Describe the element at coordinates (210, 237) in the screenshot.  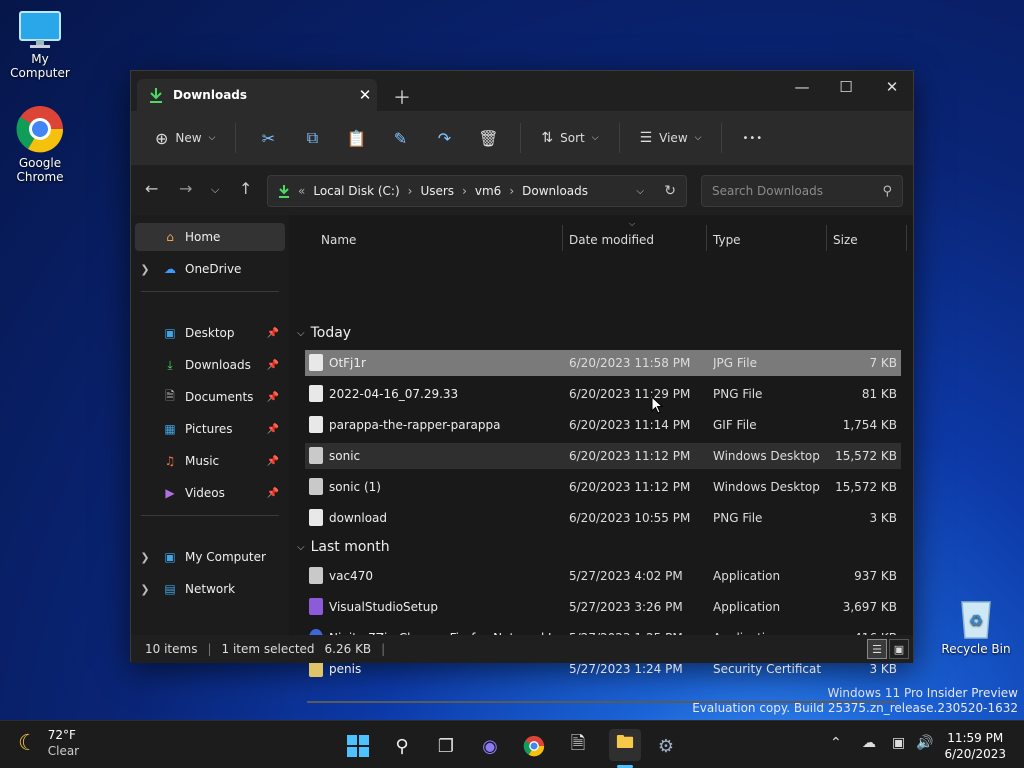
I see `sidebar-item-home: ⌂ Home` at that location.